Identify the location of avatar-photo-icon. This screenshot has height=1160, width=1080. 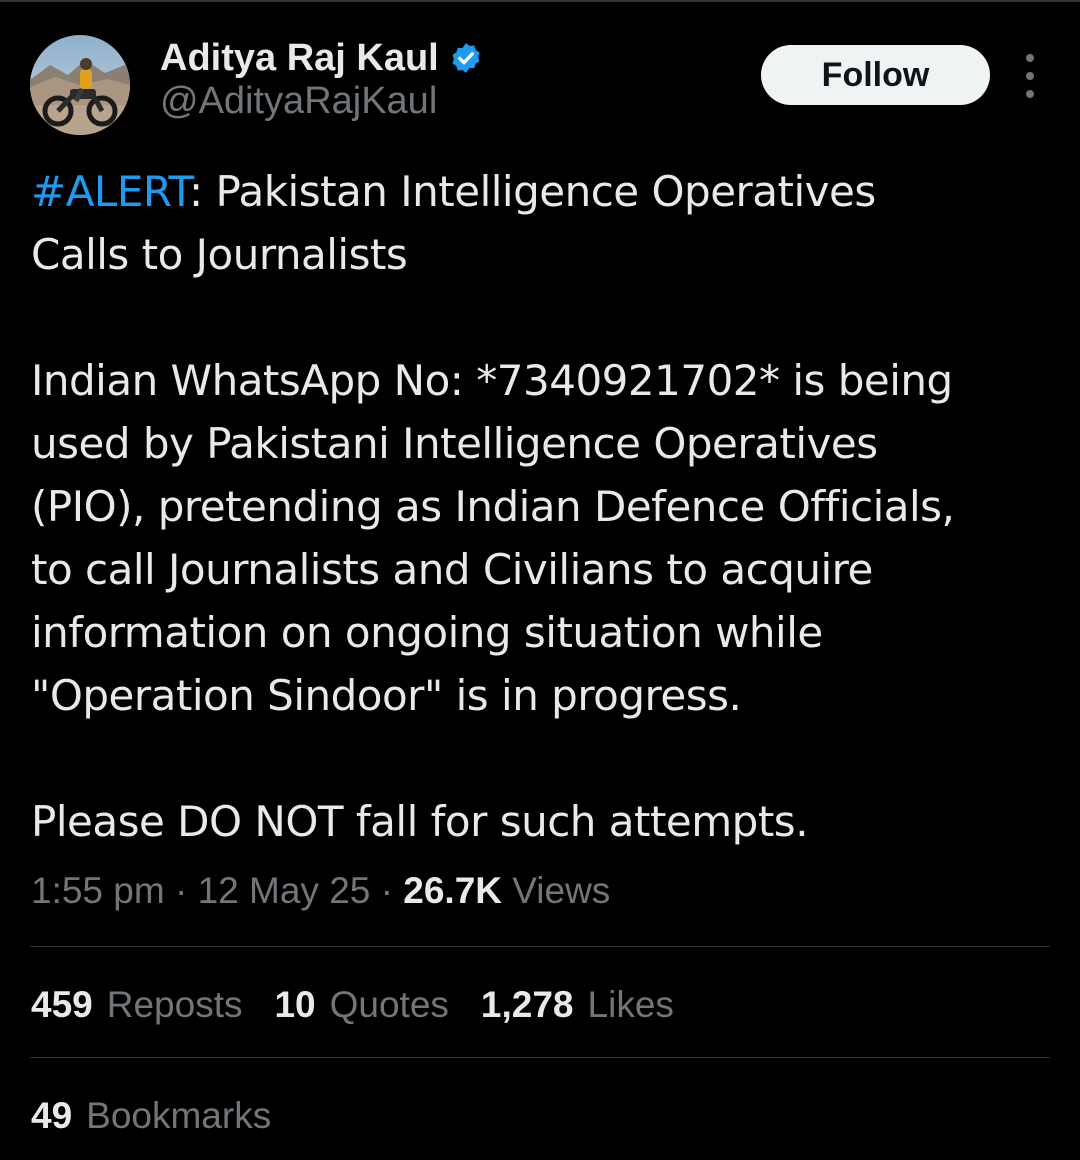
(80, 85).